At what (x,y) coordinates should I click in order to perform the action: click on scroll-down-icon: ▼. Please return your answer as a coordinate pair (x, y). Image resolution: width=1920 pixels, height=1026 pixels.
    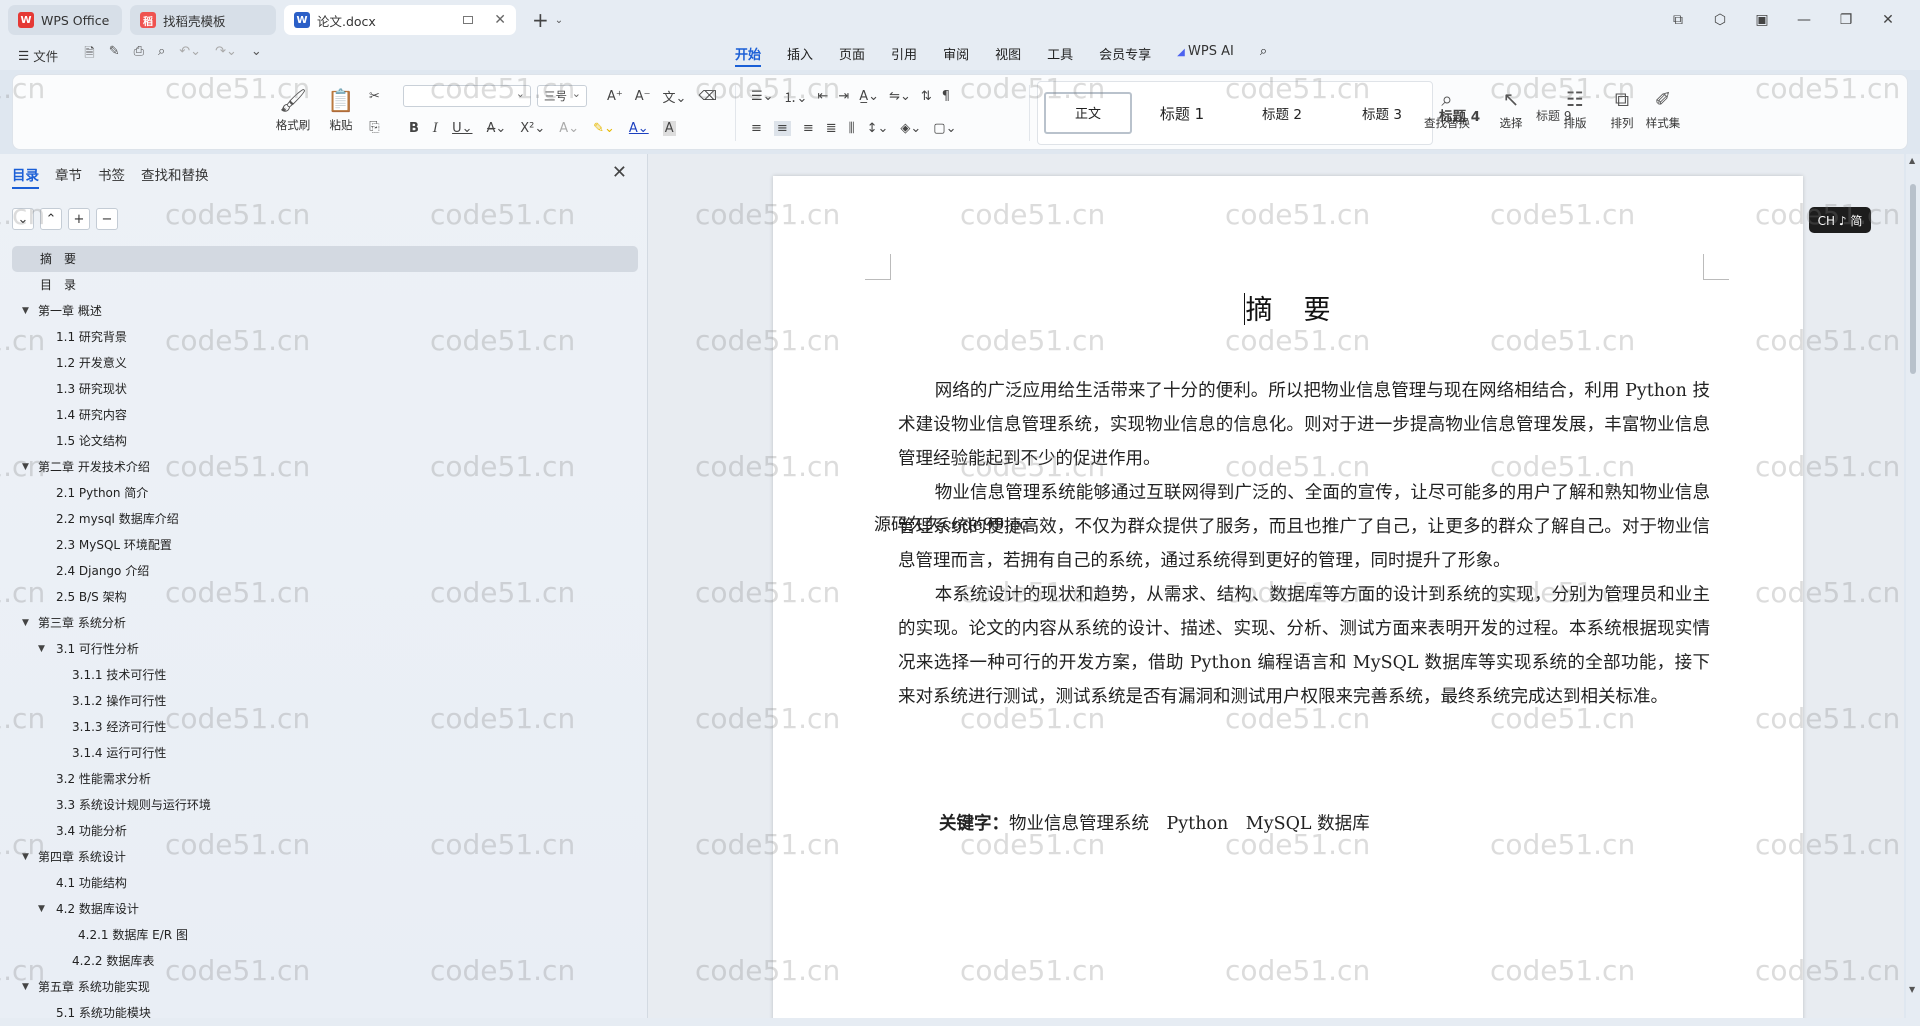
    Looking at the image, I should click on (1912, 989).